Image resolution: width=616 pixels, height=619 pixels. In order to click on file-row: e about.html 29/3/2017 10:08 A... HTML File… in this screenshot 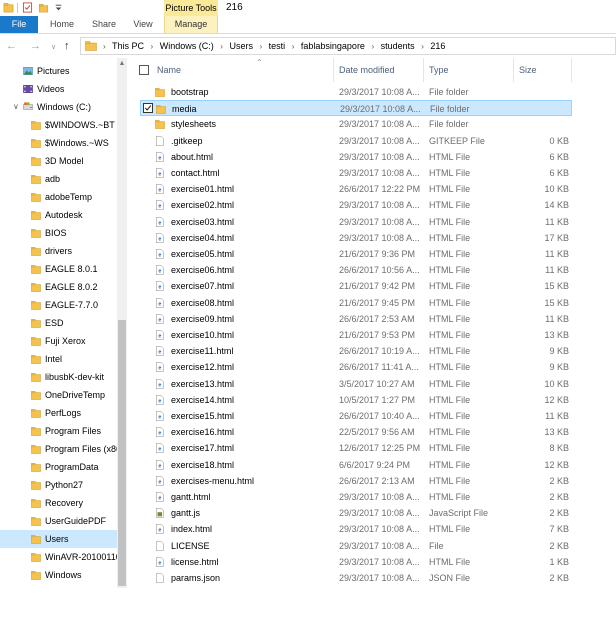, I will do `click(356, 157)`.